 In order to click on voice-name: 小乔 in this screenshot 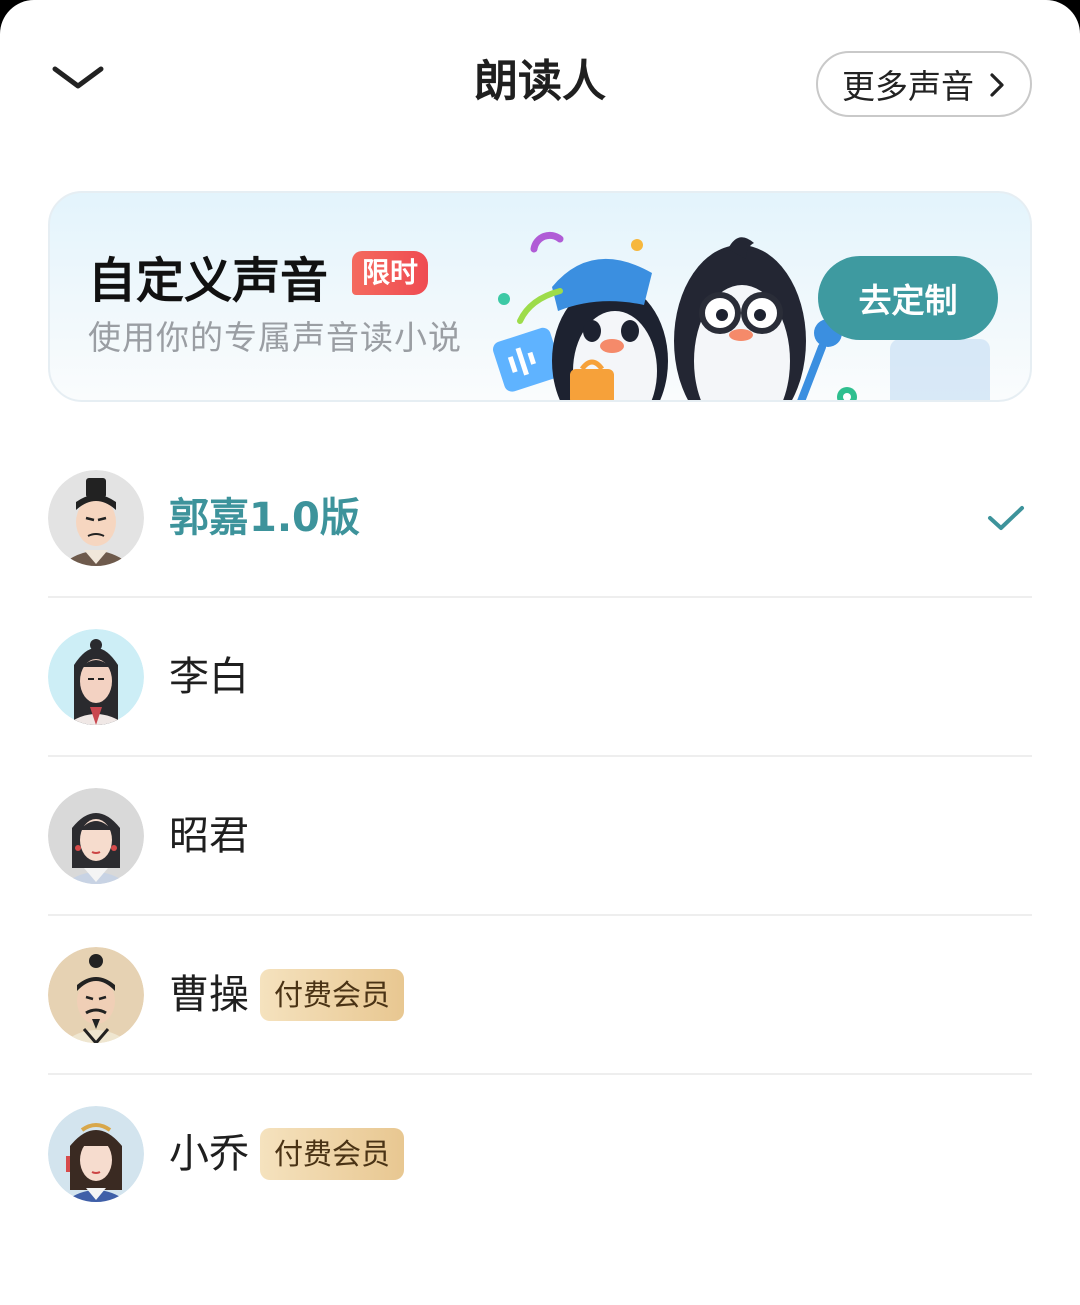, I will do `click(209, 1154)`.